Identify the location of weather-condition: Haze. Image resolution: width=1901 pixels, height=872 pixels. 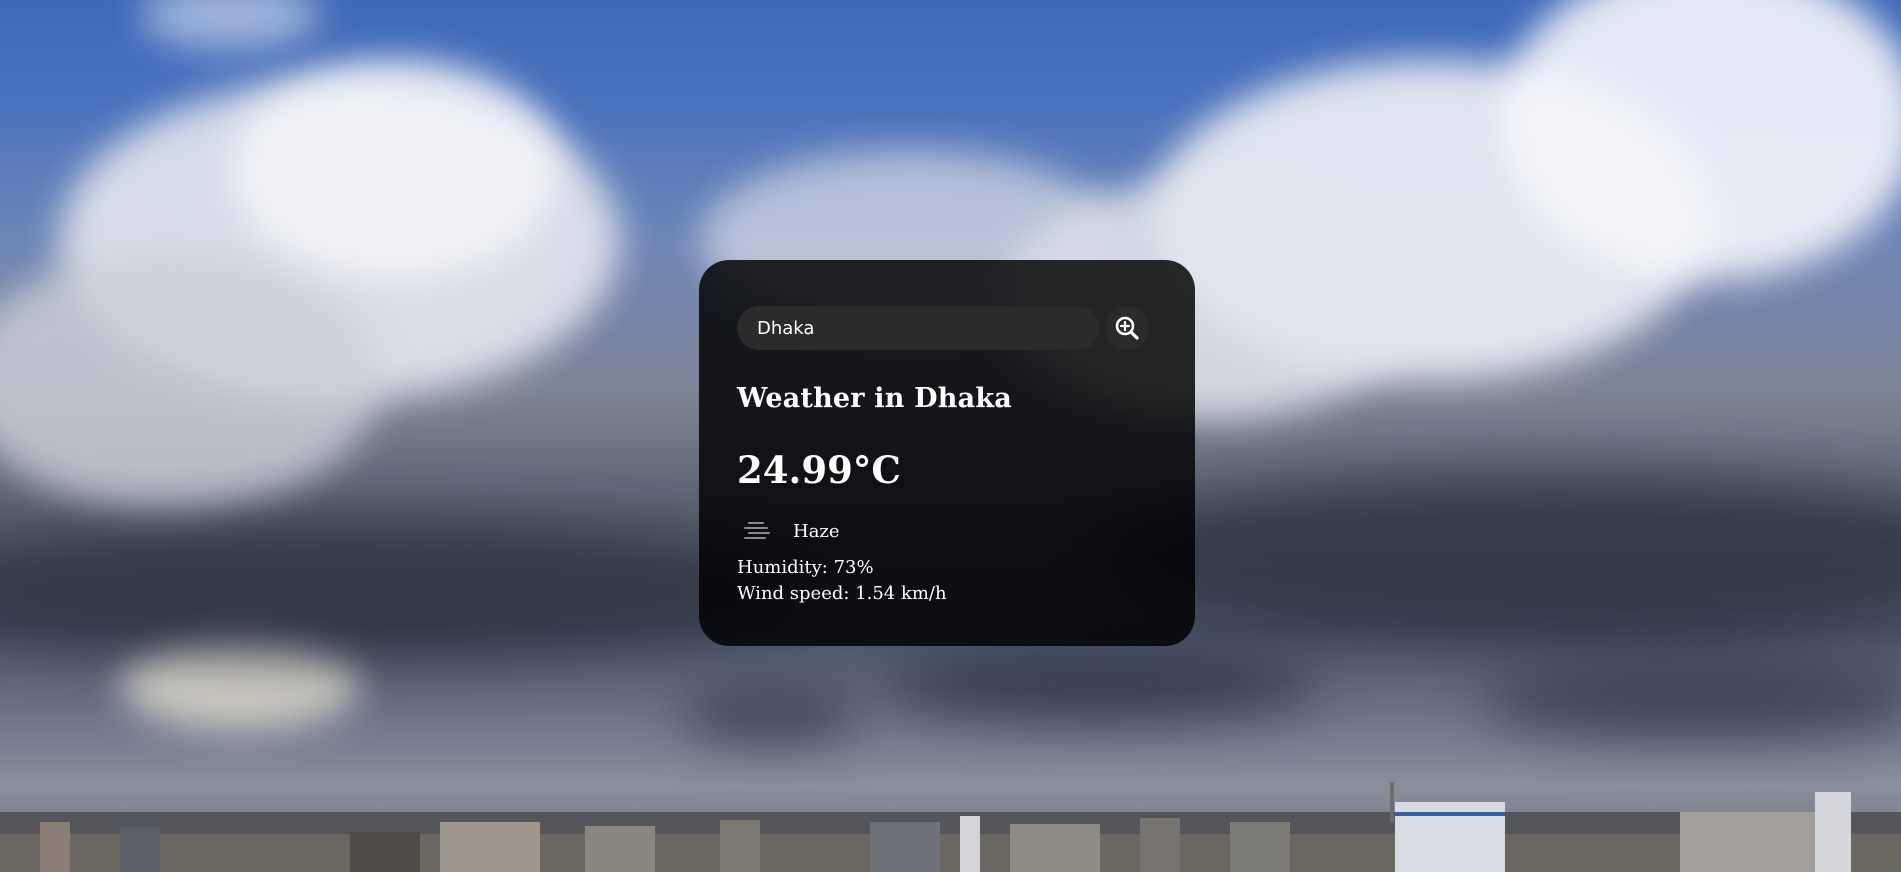
(947, 531).